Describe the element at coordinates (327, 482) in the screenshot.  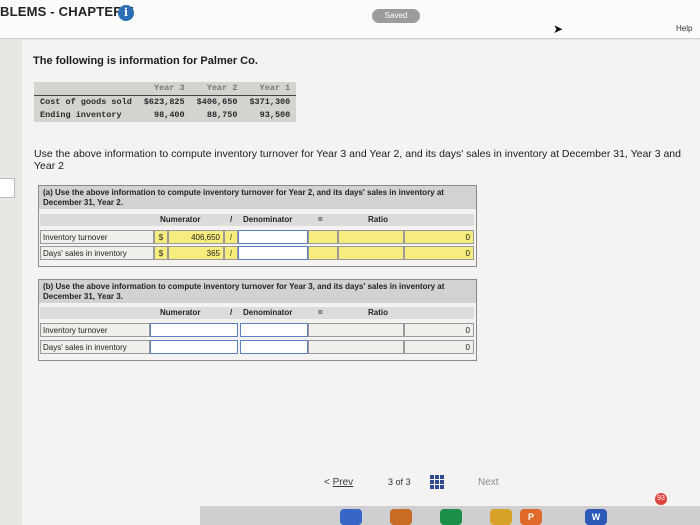
I see `chevron-left-icon: <` at that location.